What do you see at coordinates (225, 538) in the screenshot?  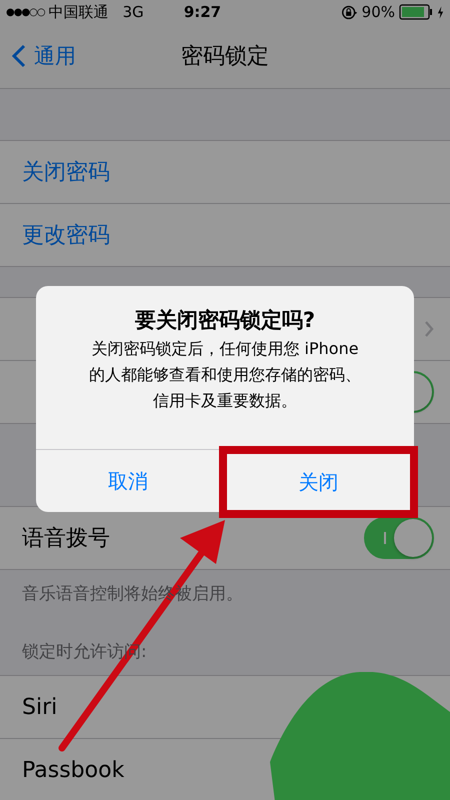 I see `settings-row: 语音拨号` at bounding box center [225, 538].